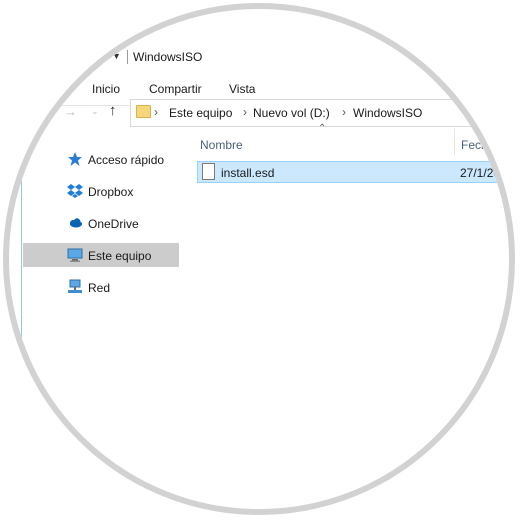 The image size is (520, 520). Describe the element at coordinates (454, 142) in the screenshot. I see `column-divider` at that location.